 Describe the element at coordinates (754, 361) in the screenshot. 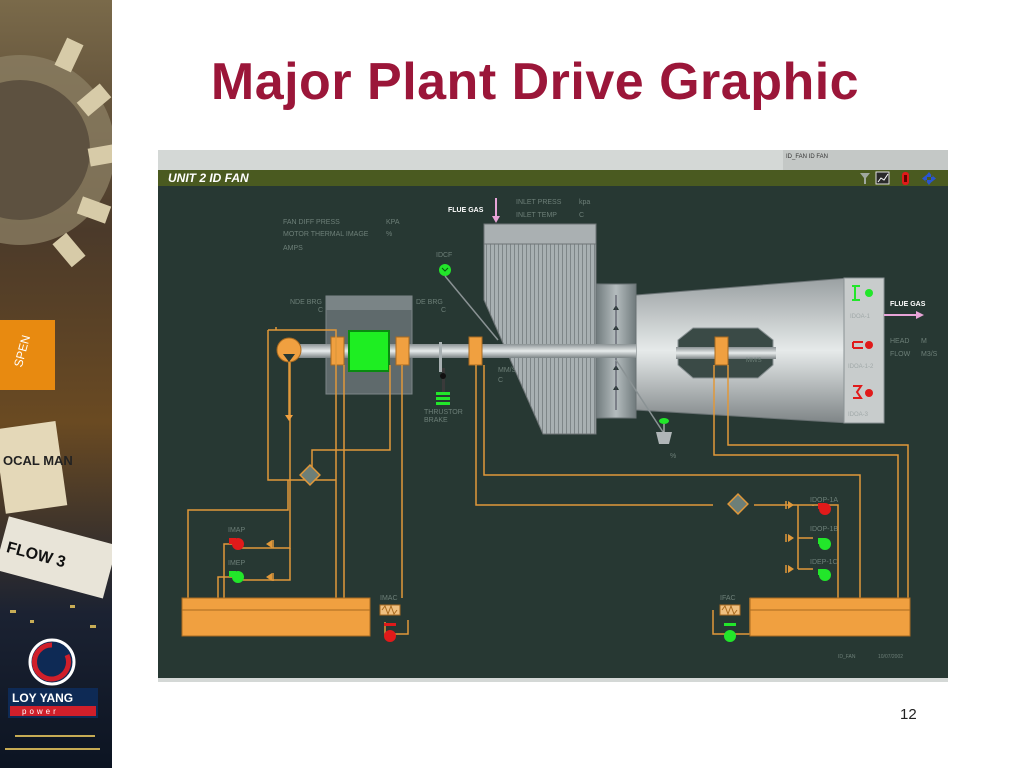

I see `hub-label: MM/S` at that location.